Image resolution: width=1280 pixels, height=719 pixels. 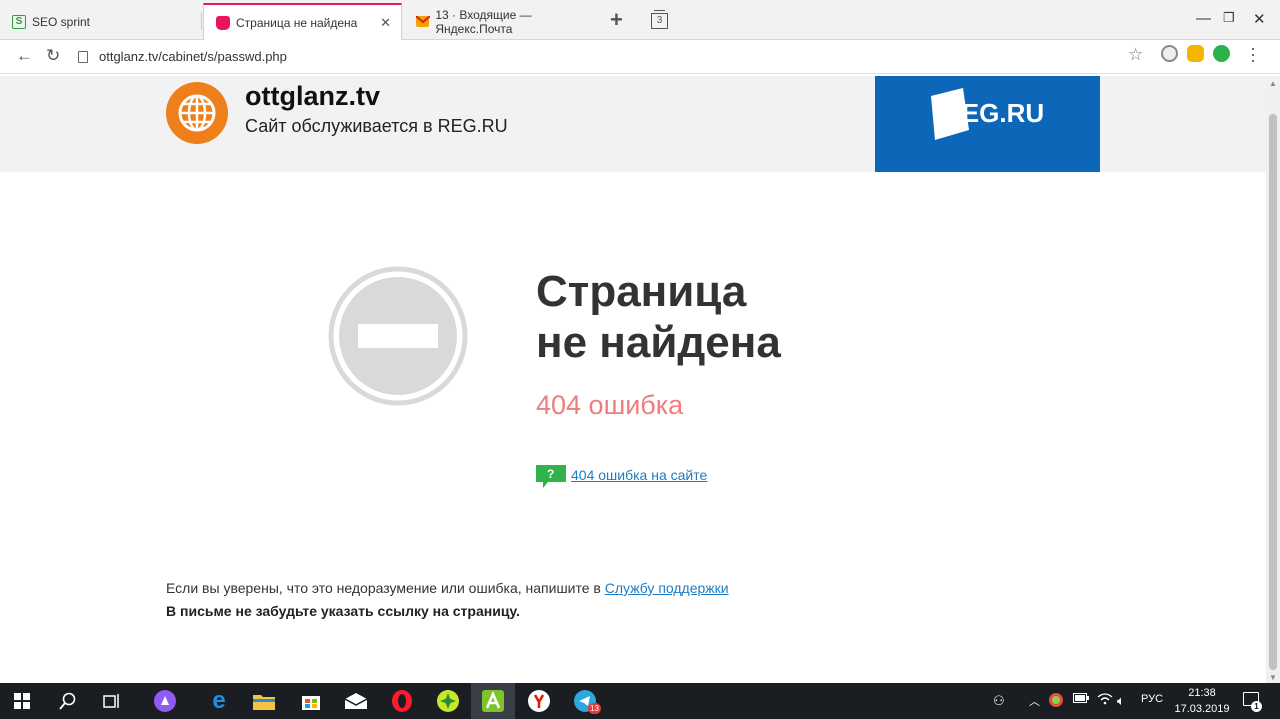 What do you see at coordinates (1221, 53) in the screenshot?
I see `notes-extension-icon` at bounding box center [1221, 53].